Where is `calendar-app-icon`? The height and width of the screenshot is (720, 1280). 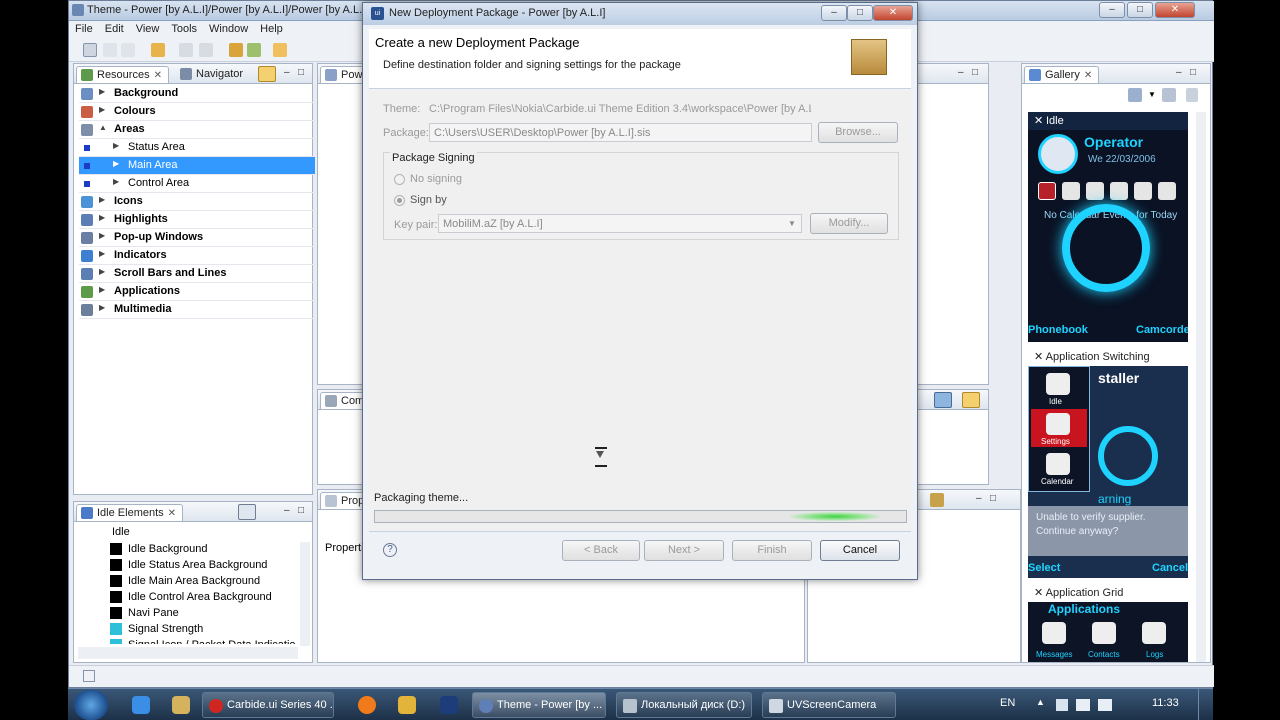
calendar-app-icon is located at coordinates (1058, 464).